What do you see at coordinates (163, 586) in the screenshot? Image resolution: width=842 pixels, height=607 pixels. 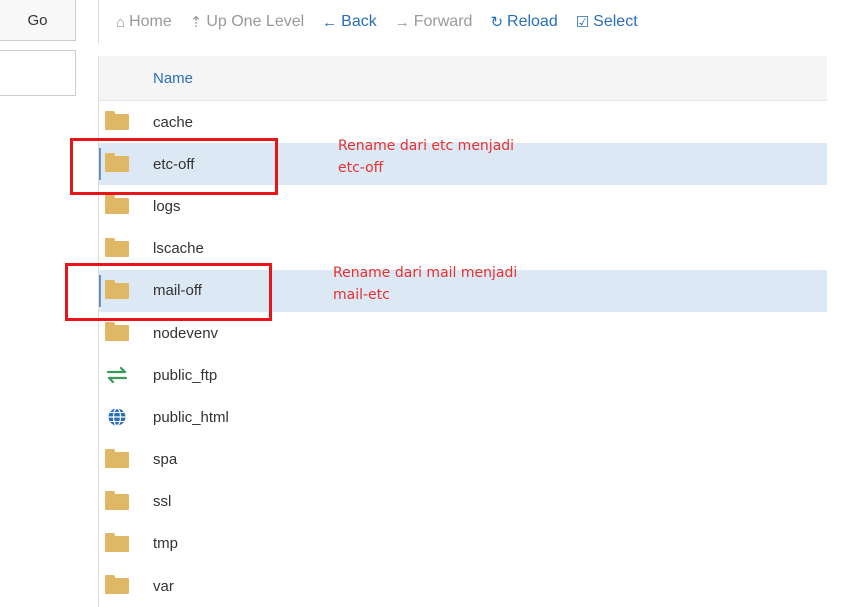 I see `file-name: var` at bounding box center [163, 586].